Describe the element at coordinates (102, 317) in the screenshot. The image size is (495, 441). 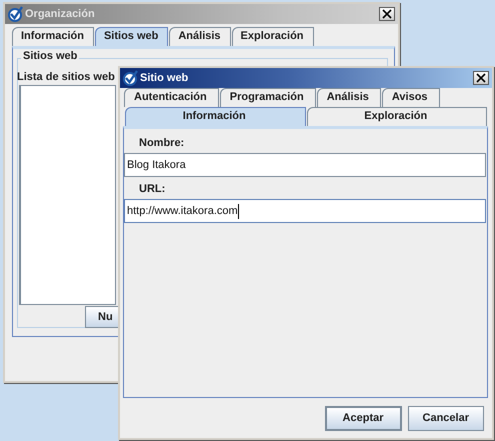
I see `new-button: Nu` at that location.